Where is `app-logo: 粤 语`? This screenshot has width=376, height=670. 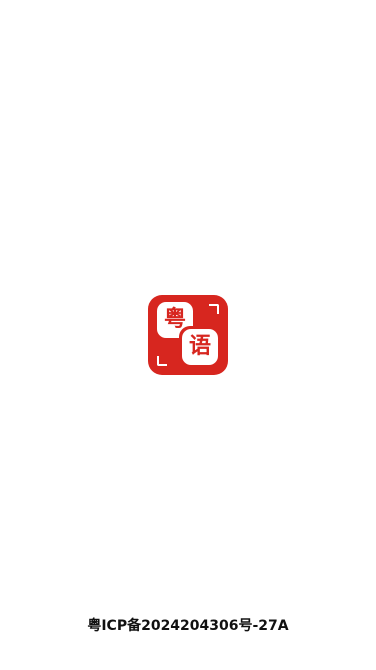 app-logo: 粤 语 is located at coordinates (188, 335).